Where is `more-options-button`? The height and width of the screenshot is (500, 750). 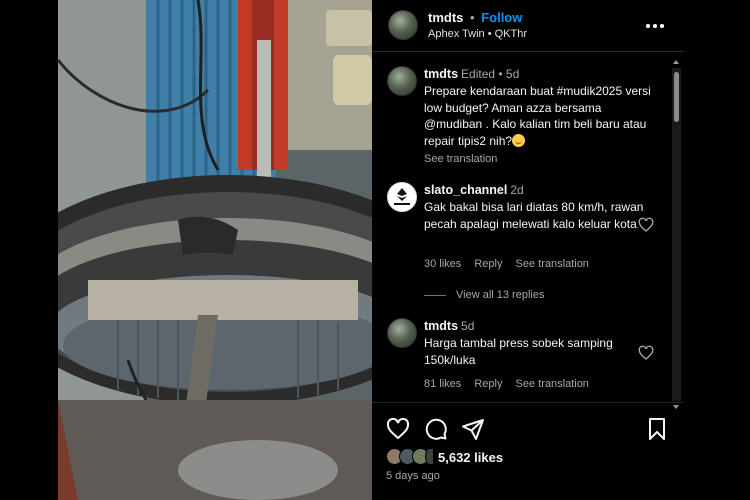 more-options-button is located at coordinates (655, 25).